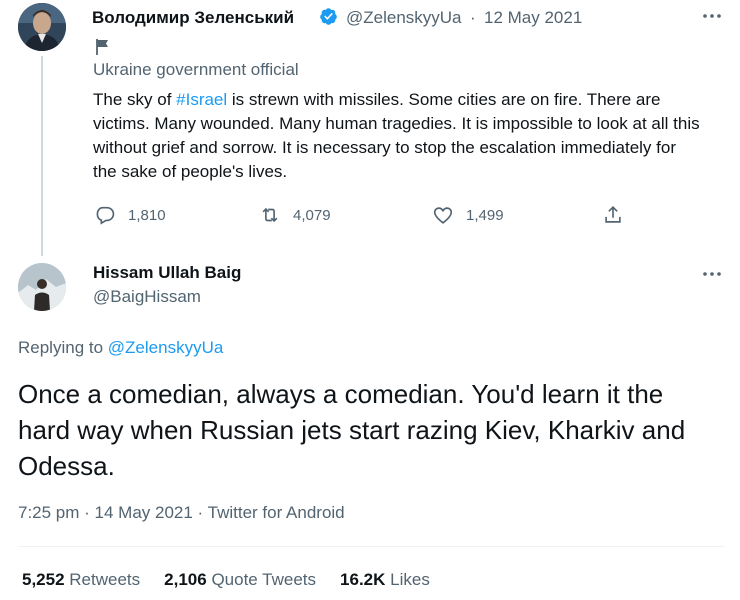 This screenshot has width=740, height=600. Describe the element at coordinates (42, 156) in the screenshot. I see `thread-line` at that location.